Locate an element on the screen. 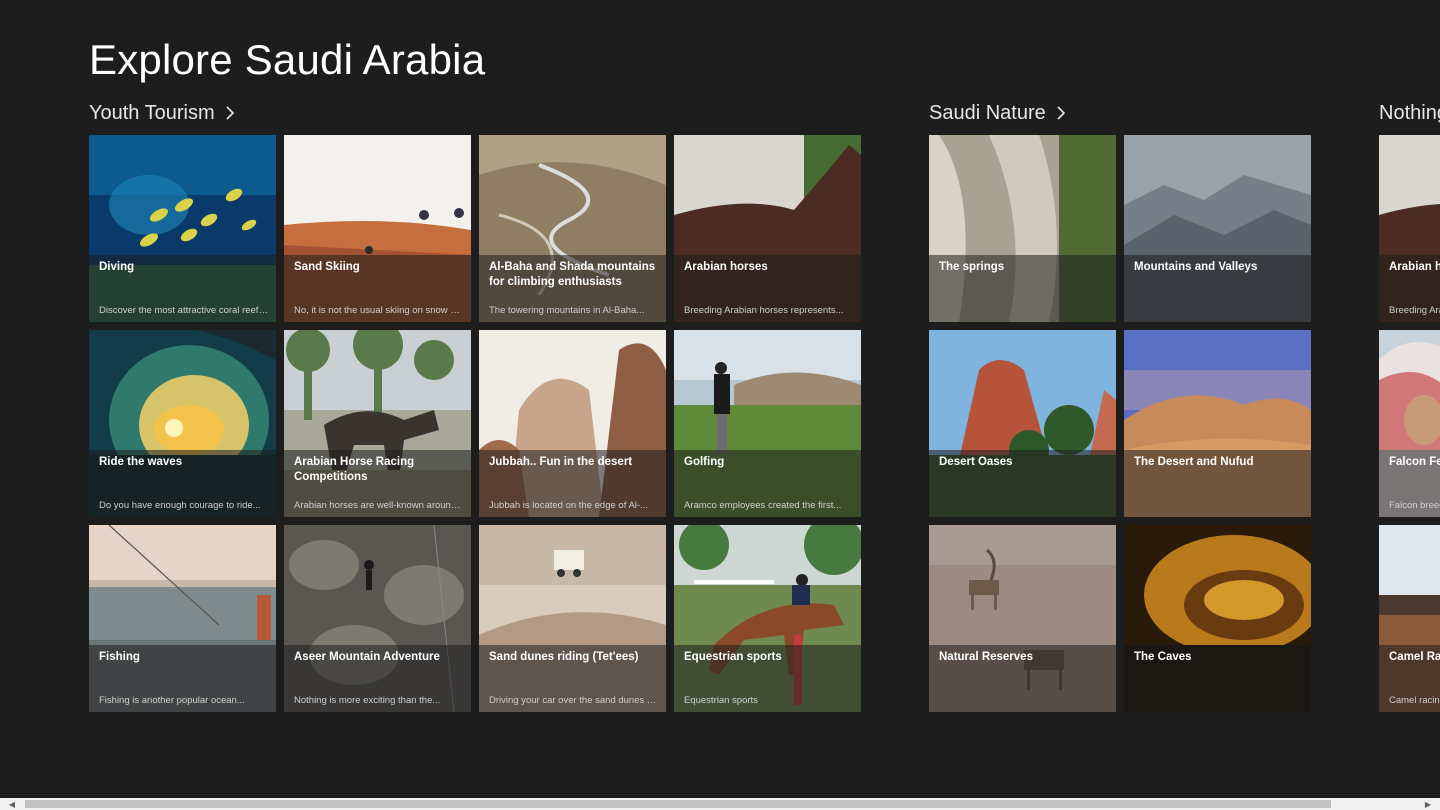 The width and height of the screenshot is (1440, 810). tile-title: Desert Oases is located at coordinates (976, 462).